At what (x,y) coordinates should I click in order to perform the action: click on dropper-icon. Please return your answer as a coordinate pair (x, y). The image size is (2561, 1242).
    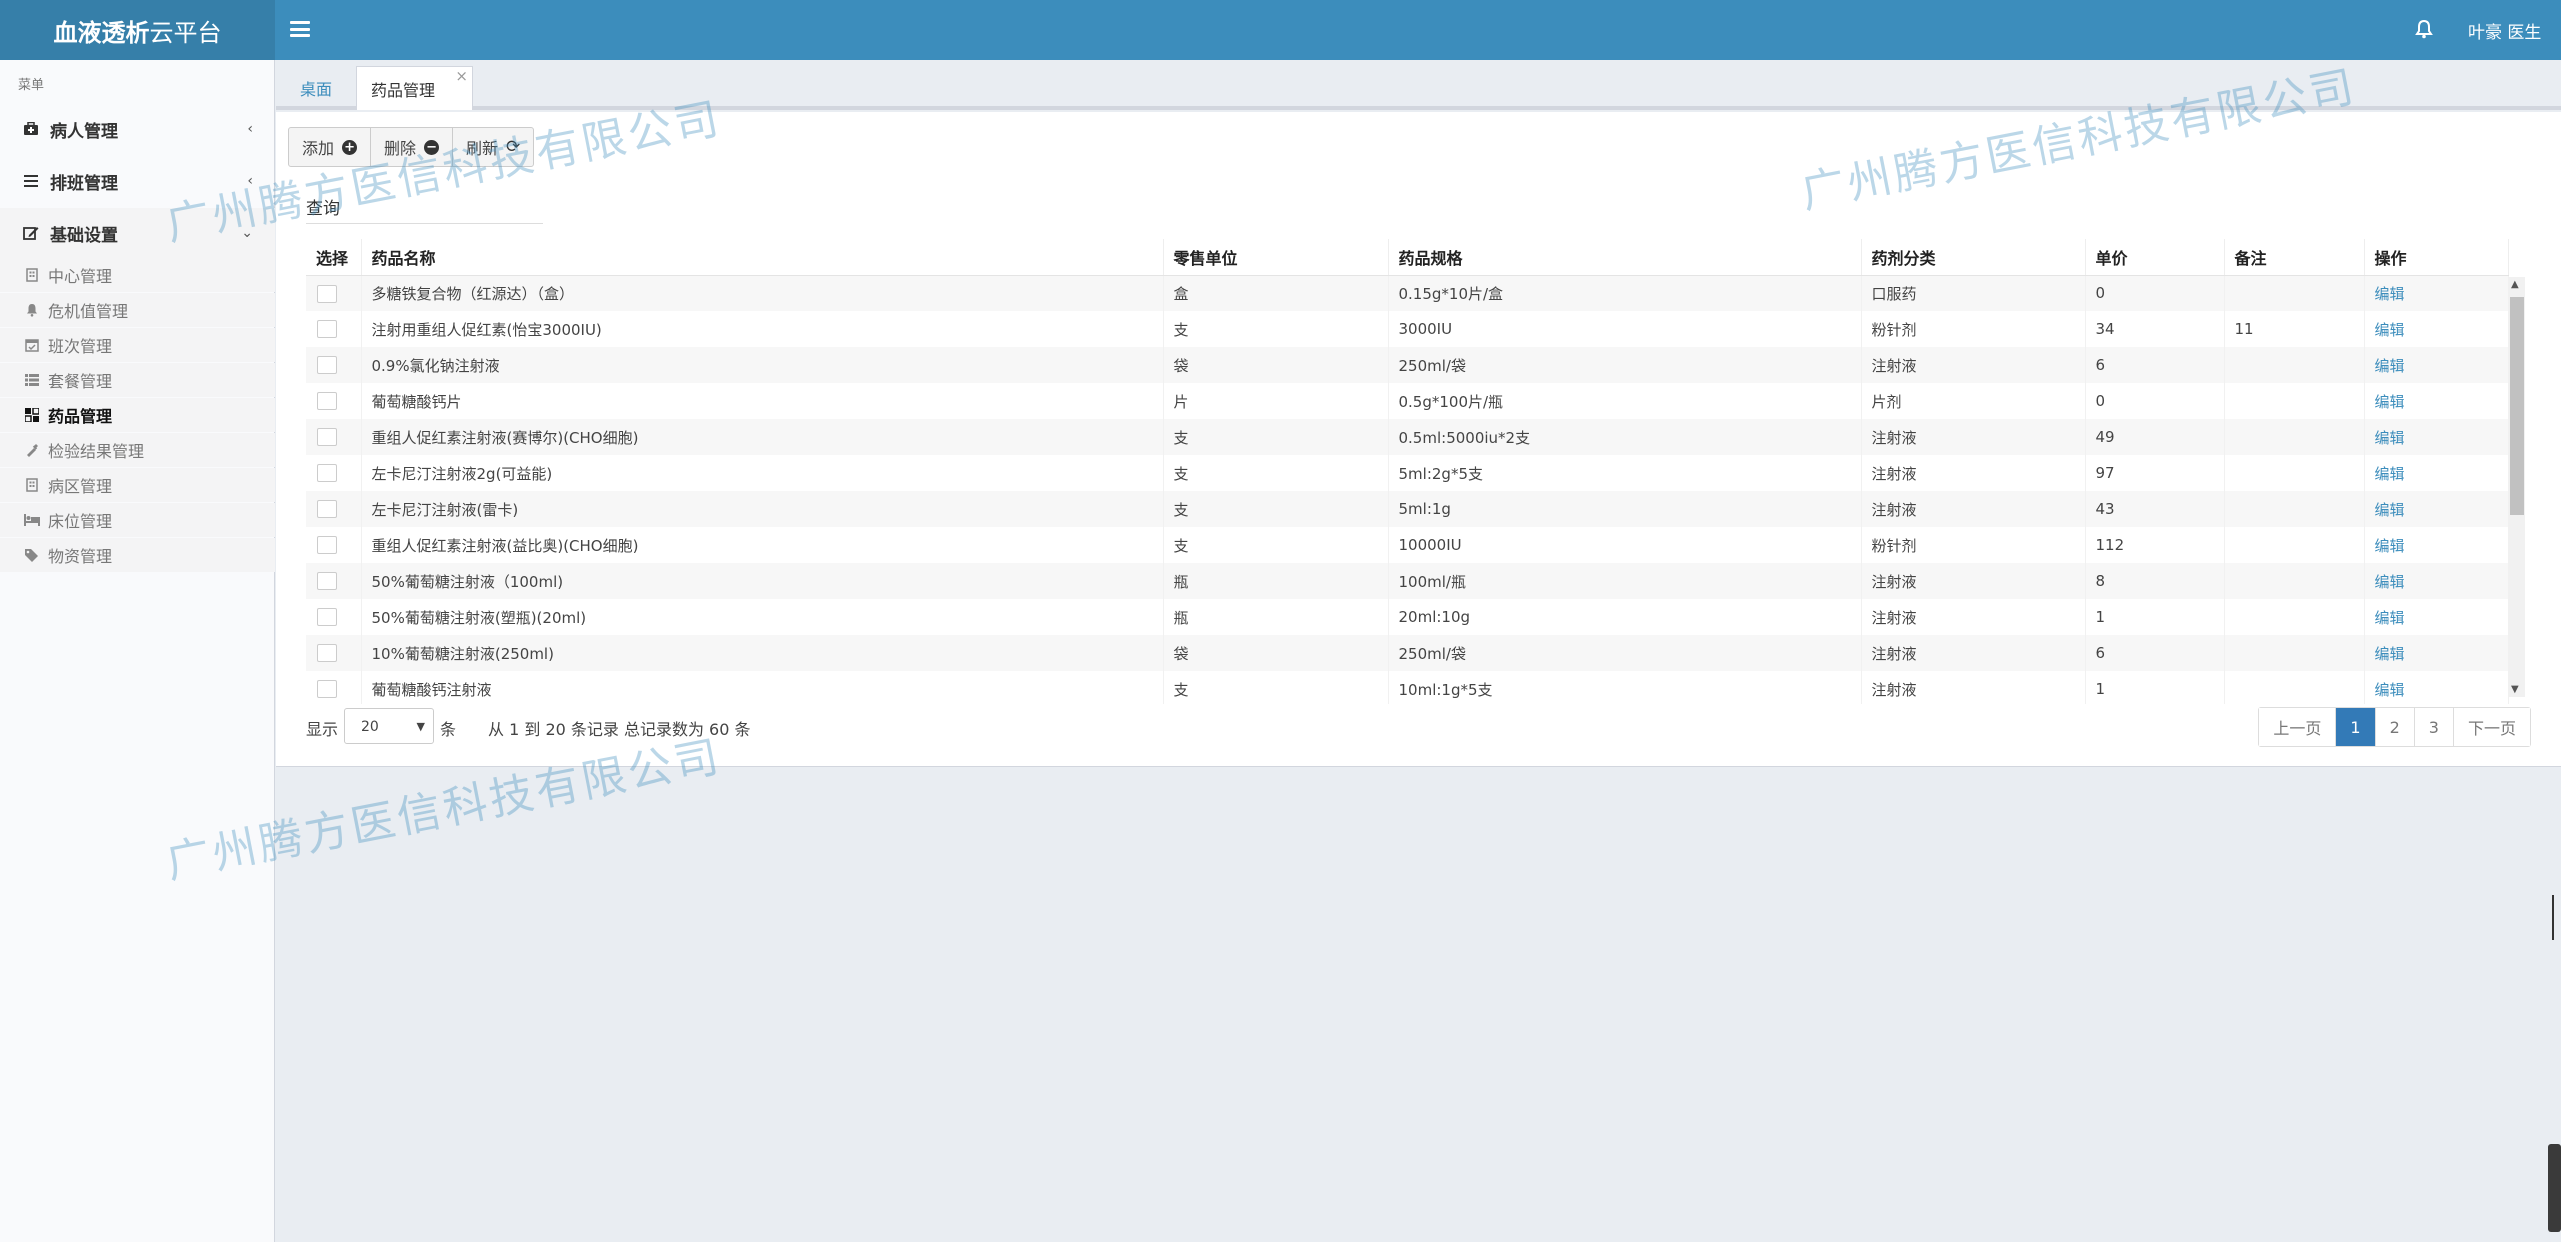
    Looking at the image, I should click on (32, 450).